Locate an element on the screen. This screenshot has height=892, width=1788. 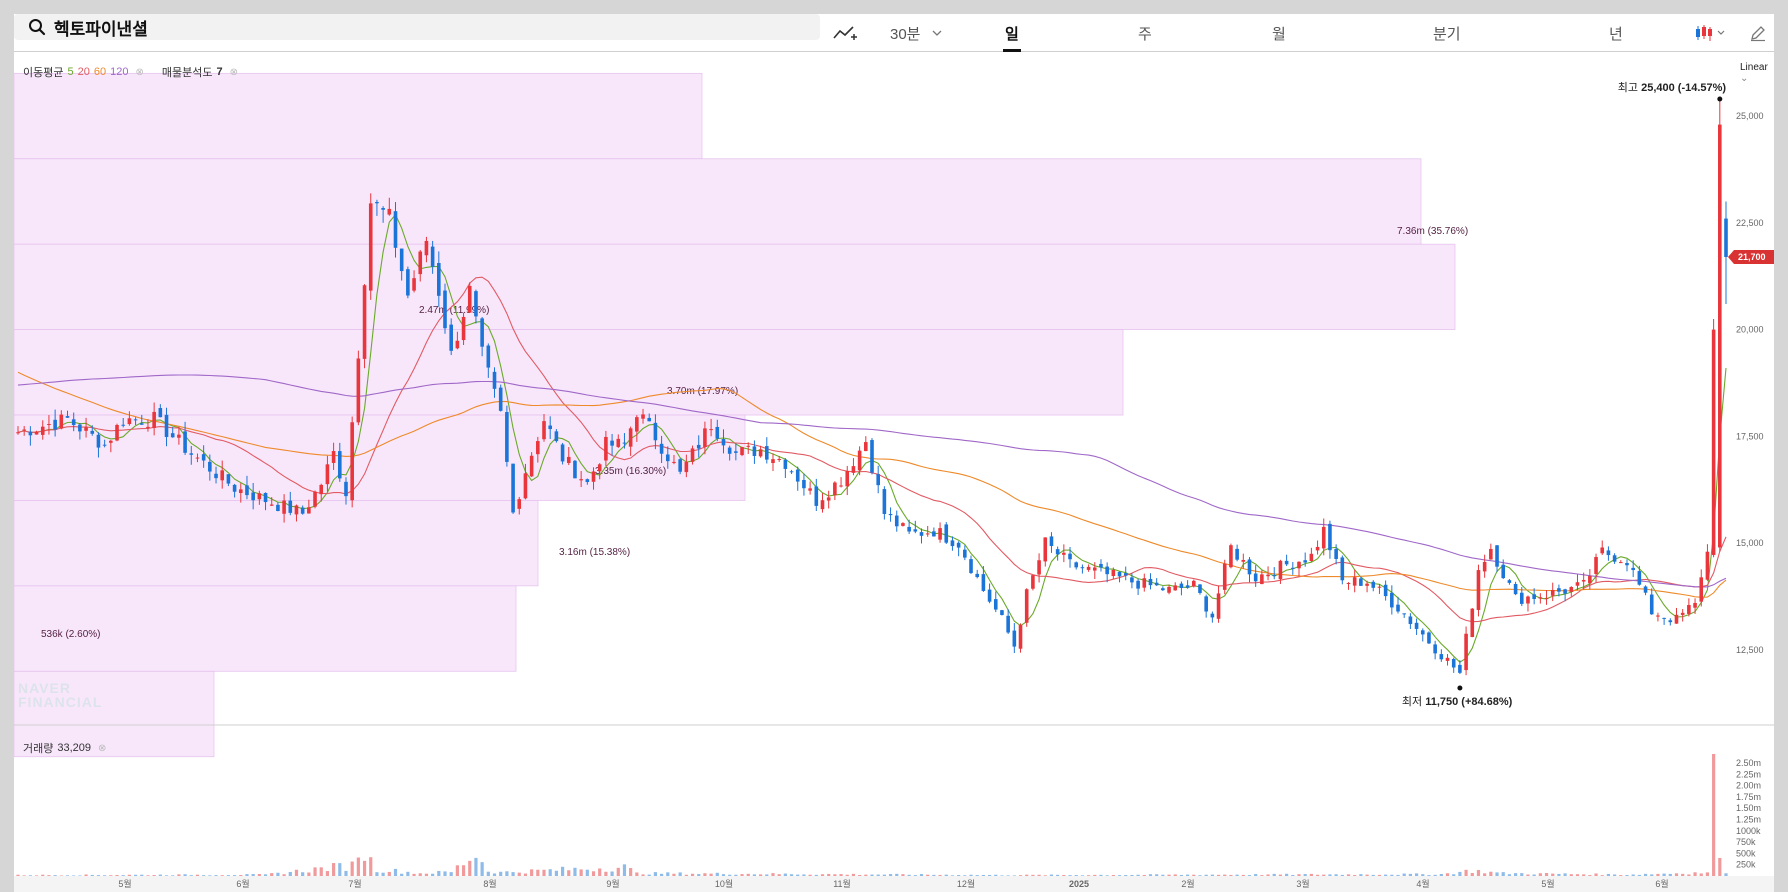
x-axis-tick-label: 7월 is located at coordinates (354, 883).